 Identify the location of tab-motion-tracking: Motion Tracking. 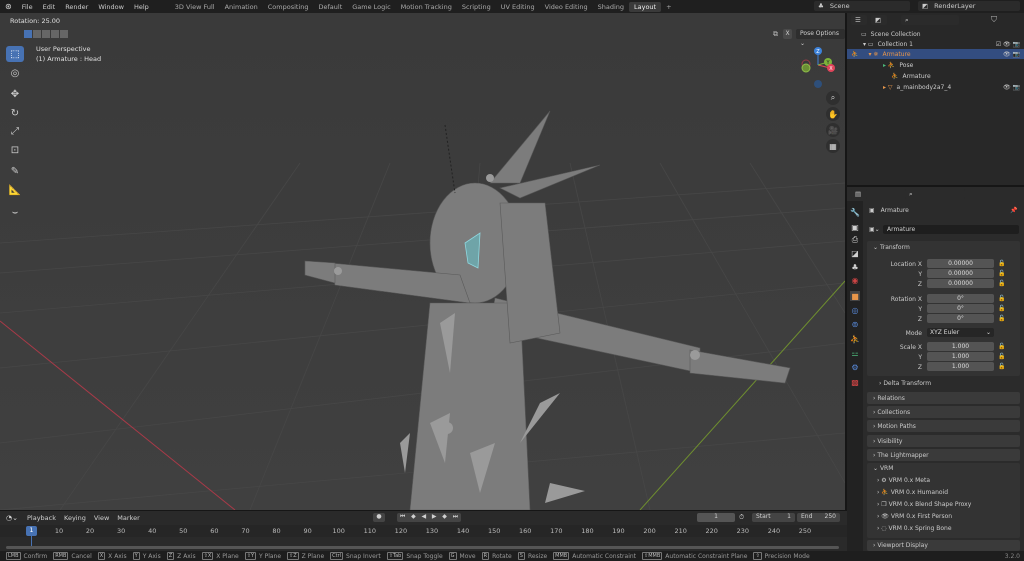
(426, 7).